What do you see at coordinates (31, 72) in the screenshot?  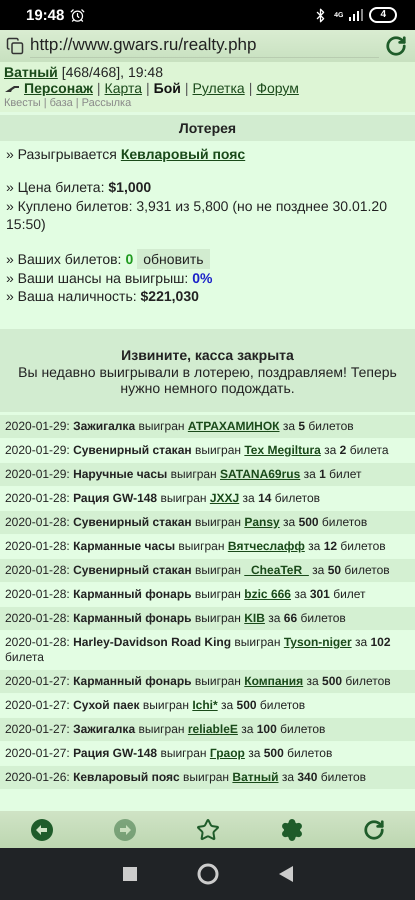 I see `player-link: Ватный` at bounding box center [31, 72].